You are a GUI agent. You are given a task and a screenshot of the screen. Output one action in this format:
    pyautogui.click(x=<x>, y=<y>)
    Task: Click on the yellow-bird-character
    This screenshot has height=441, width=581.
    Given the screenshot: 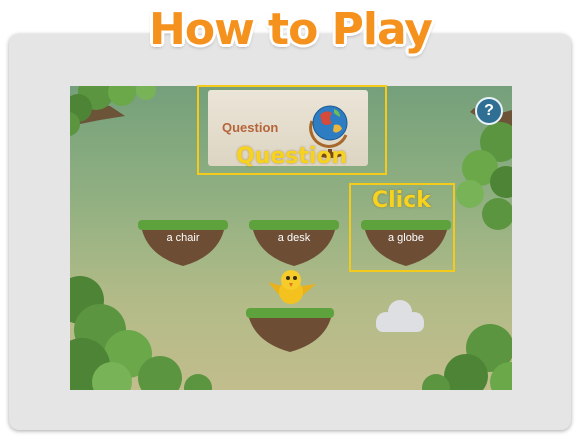 What is the action you would take?
    pyautogui.click(x=292, y=287)
    